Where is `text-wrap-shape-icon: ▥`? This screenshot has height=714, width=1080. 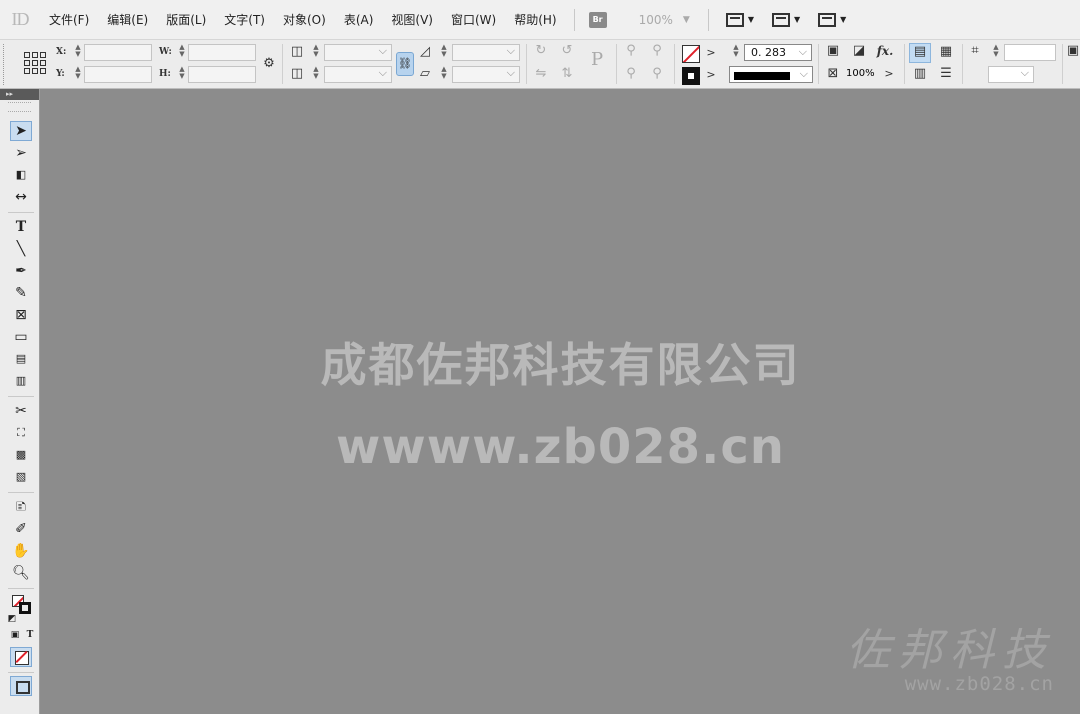 text-wrap-shape-icon: ▥ is located at coordinates (920, 74).